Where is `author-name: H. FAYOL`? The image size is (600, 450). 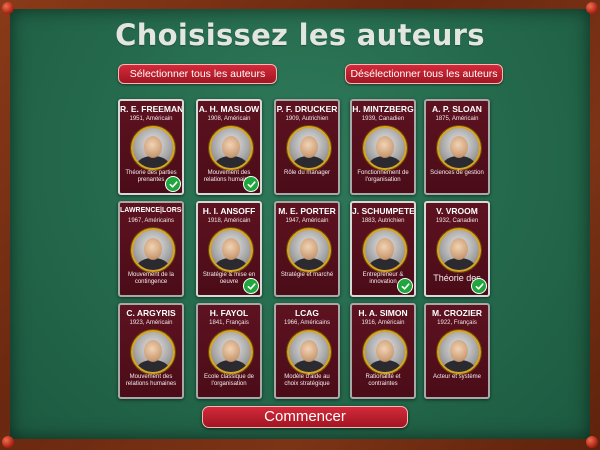
author-name: H. FAYOL is located at coordinates (229, 313).